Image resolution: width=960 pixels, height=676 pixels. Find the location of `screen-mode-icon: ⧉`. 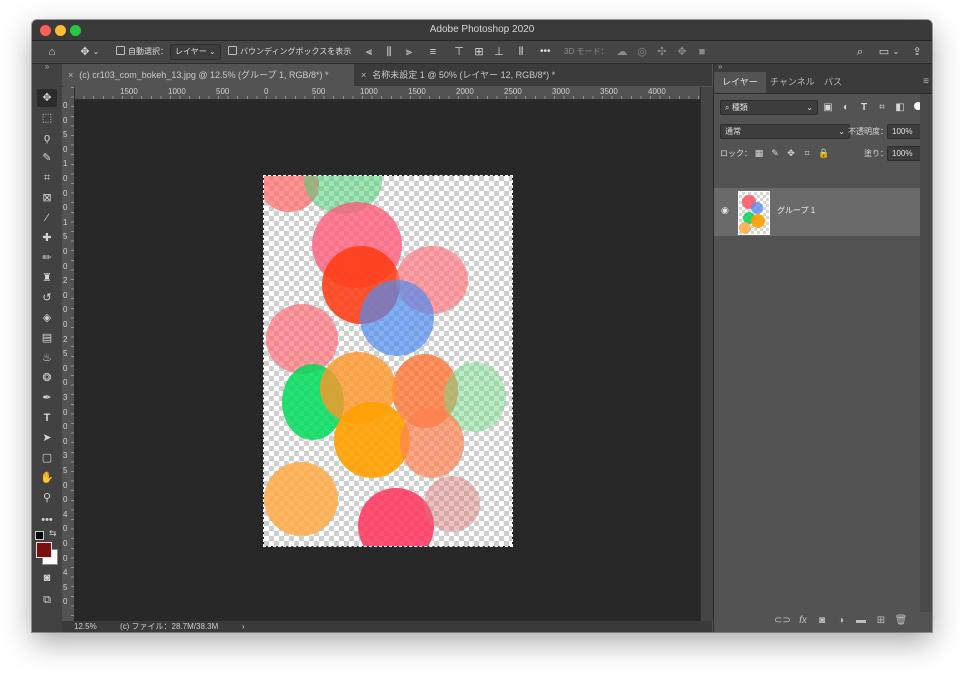

screen-mode-icon: ⧉ is located at coordinates (47, 600).